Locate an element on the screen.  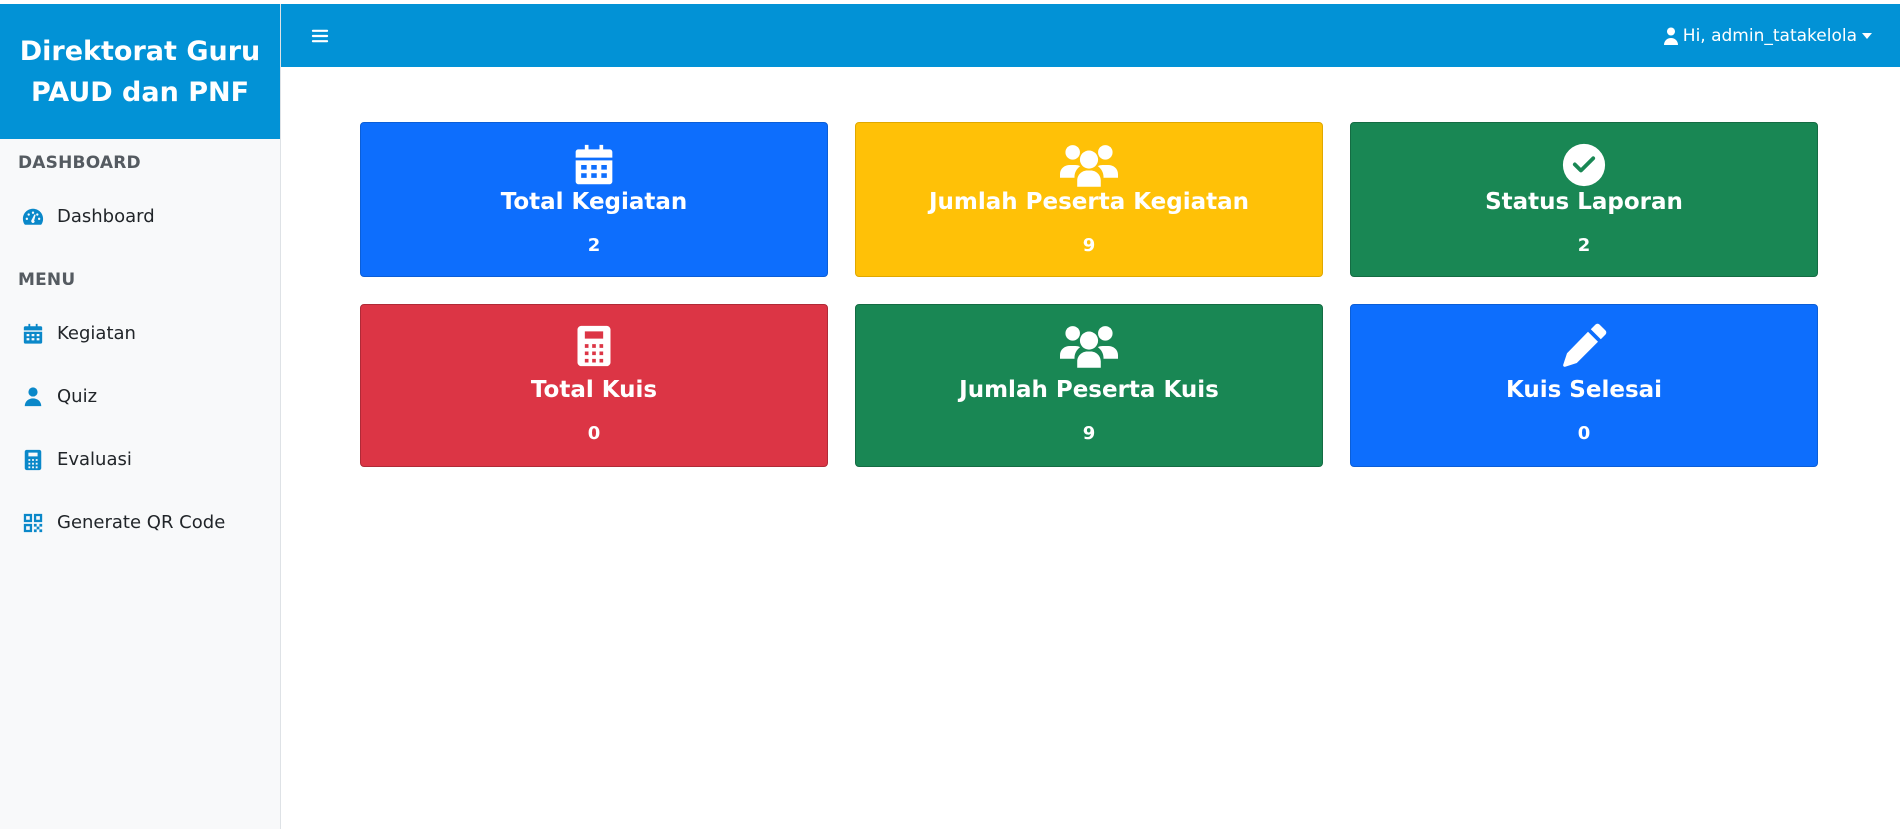
sidebar-item-evaluasi: Evaluasi is located at coordinates (140, 459).